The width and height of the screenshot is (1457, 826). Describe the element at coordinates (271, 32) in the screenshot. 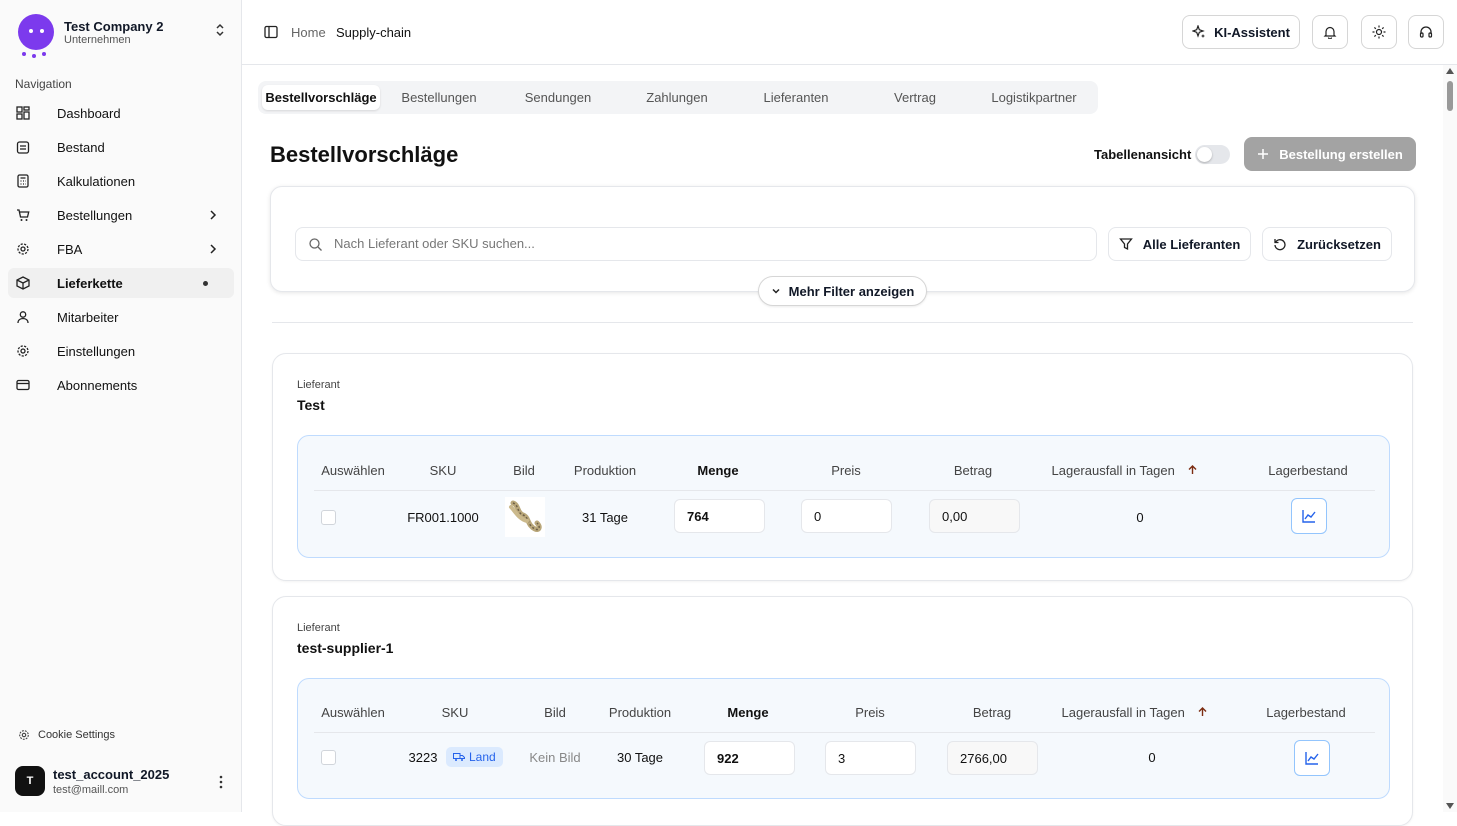

I see `sidebar-toggle-icon` at that location.